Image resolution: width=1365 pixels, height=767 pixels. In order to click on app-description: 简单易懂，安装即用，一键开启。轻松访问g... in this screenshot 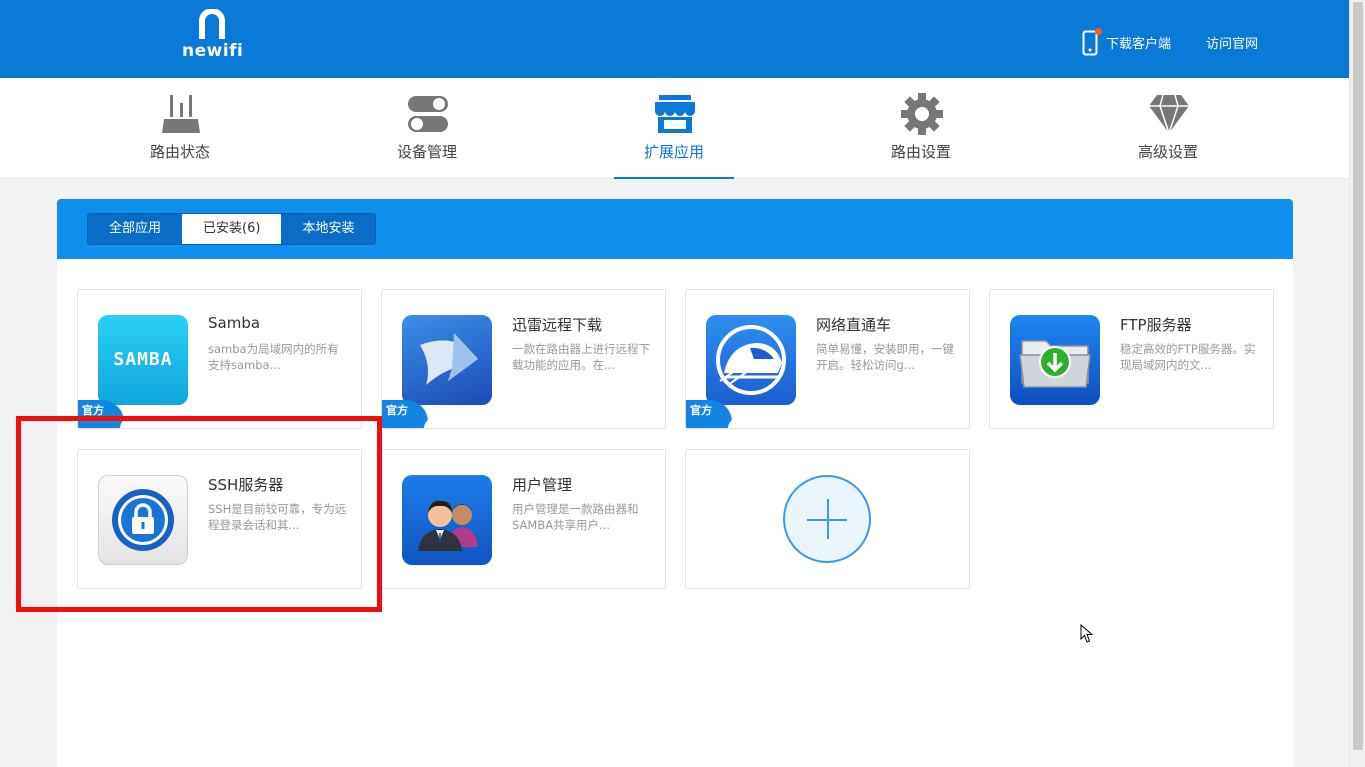, I will do `click(885, 357)`.